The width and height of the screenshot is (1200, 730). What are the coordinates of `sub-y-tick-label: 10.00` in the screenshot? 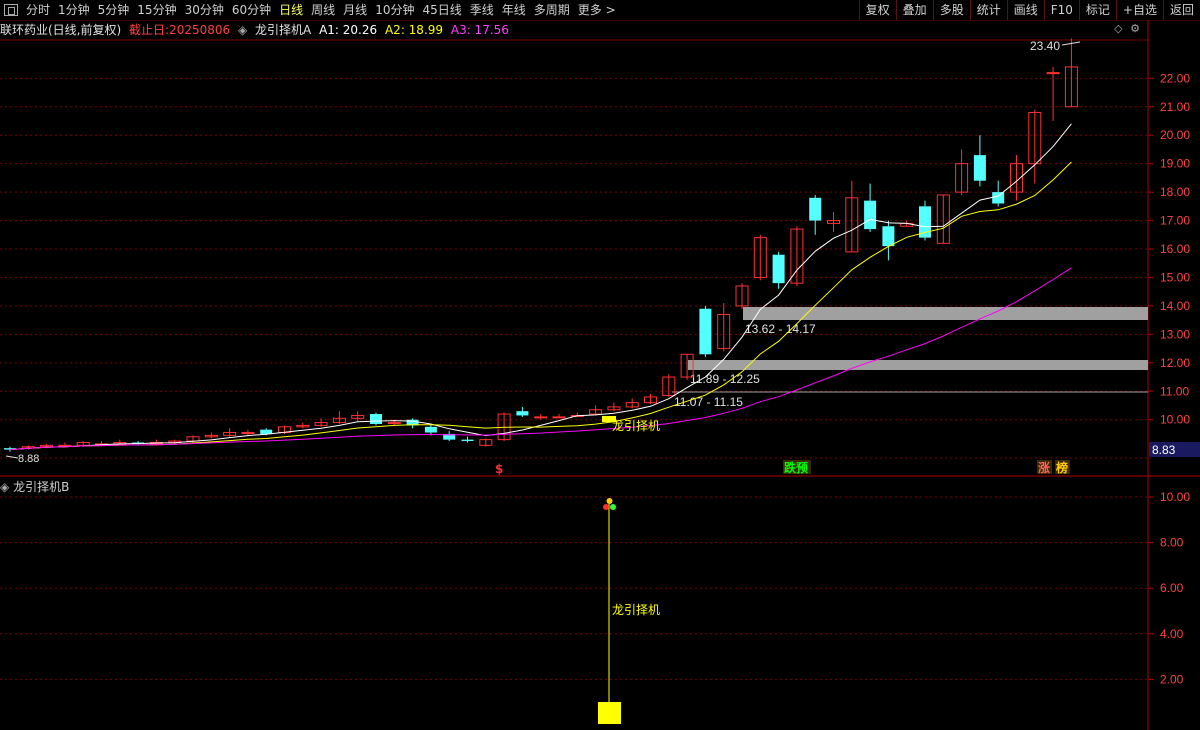 It's located at (1175, 497).